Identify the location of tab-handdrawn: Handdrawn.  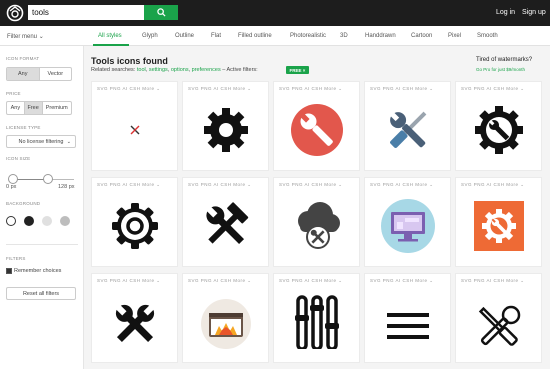
(380, 36).